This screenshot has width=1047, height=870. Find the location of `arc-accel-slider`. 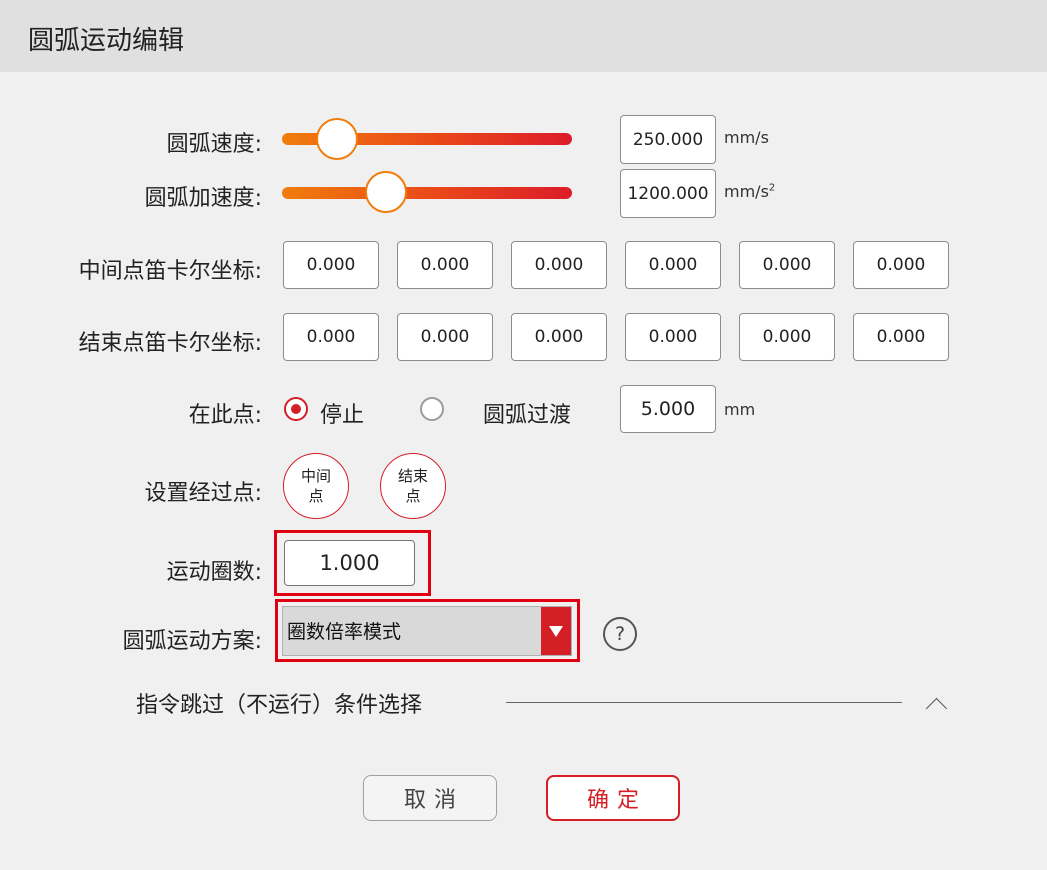

arc-accel-slider is located at coordinates (427, 193).